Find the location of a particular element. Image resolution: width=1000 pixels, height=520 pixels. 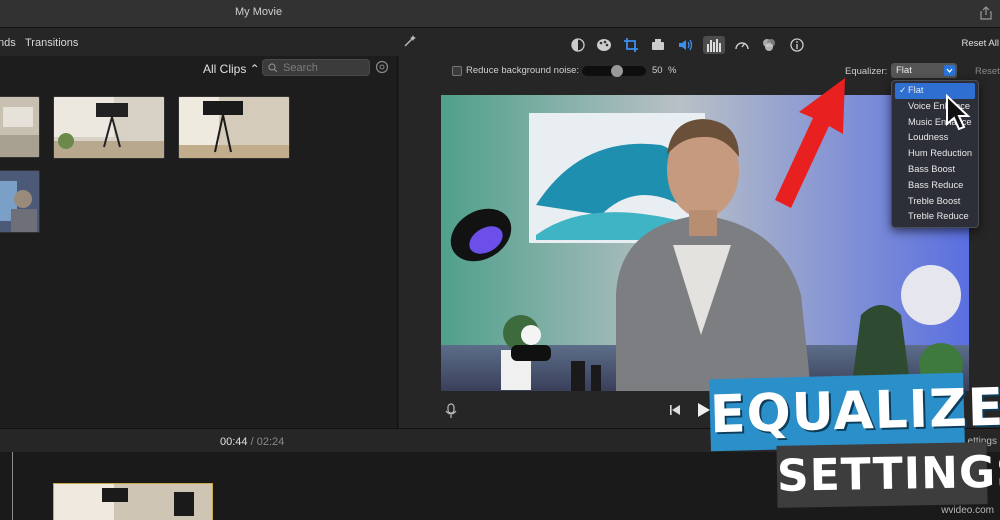

overlay-title-settings: SETTINGS is located at coordinates (888, 475).